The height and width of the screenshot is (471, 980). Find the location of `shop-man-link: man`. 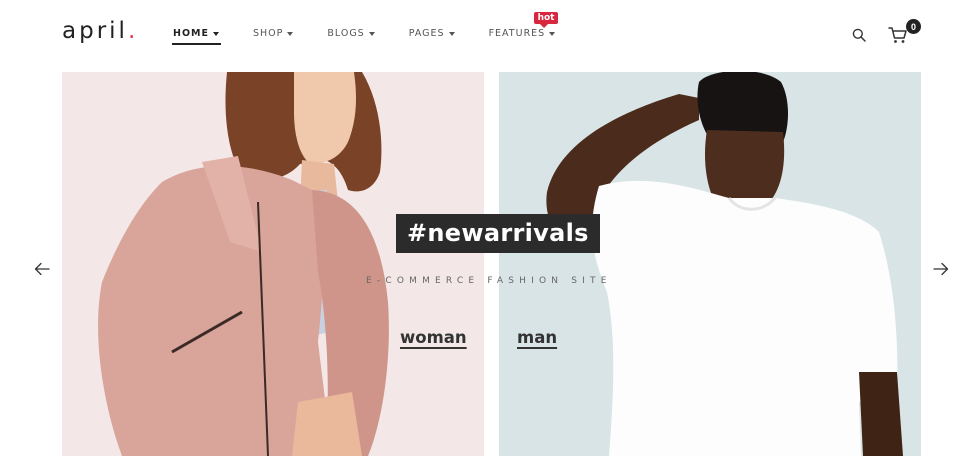

shop-man-link: man is located at coordinates (537, 337).